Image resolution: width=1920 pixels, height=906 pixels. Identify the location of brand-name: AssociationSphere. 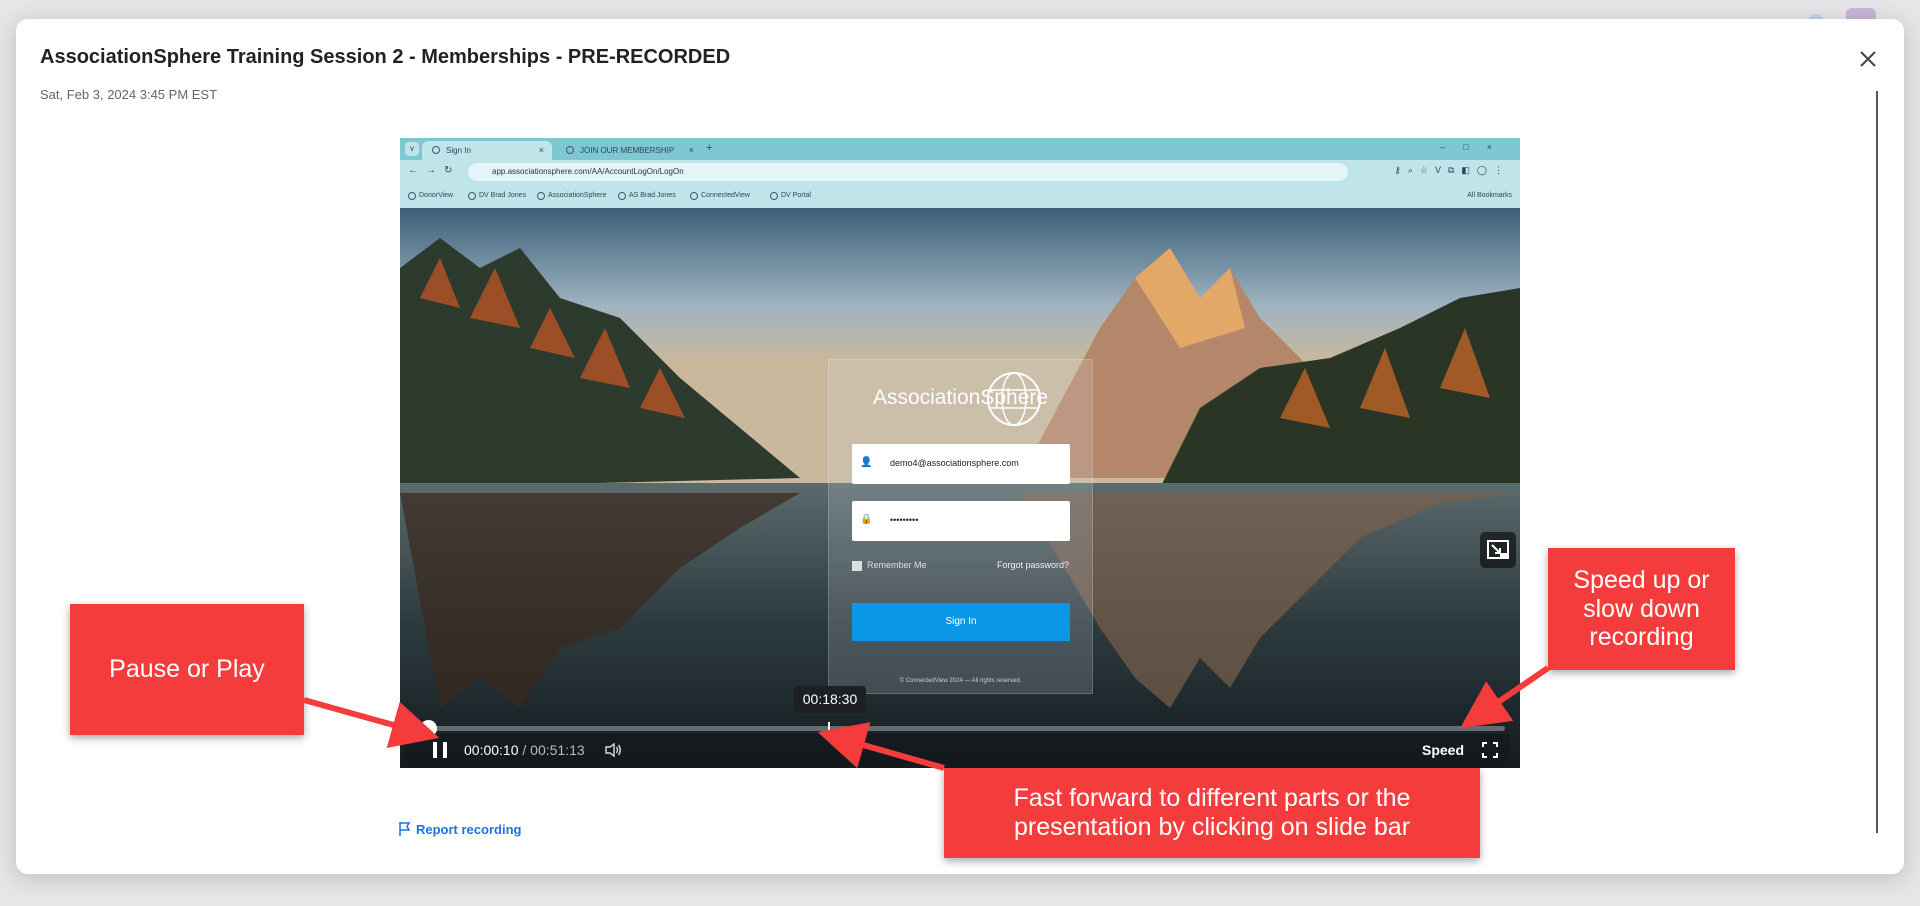
(960, 397).